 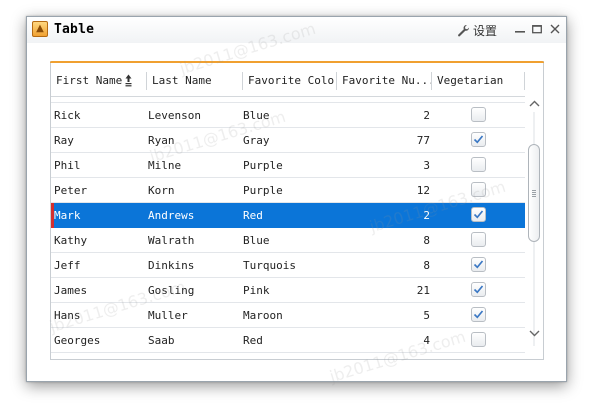 I want to click on cell-last-name: Andrews, so click(x=171, y=215).